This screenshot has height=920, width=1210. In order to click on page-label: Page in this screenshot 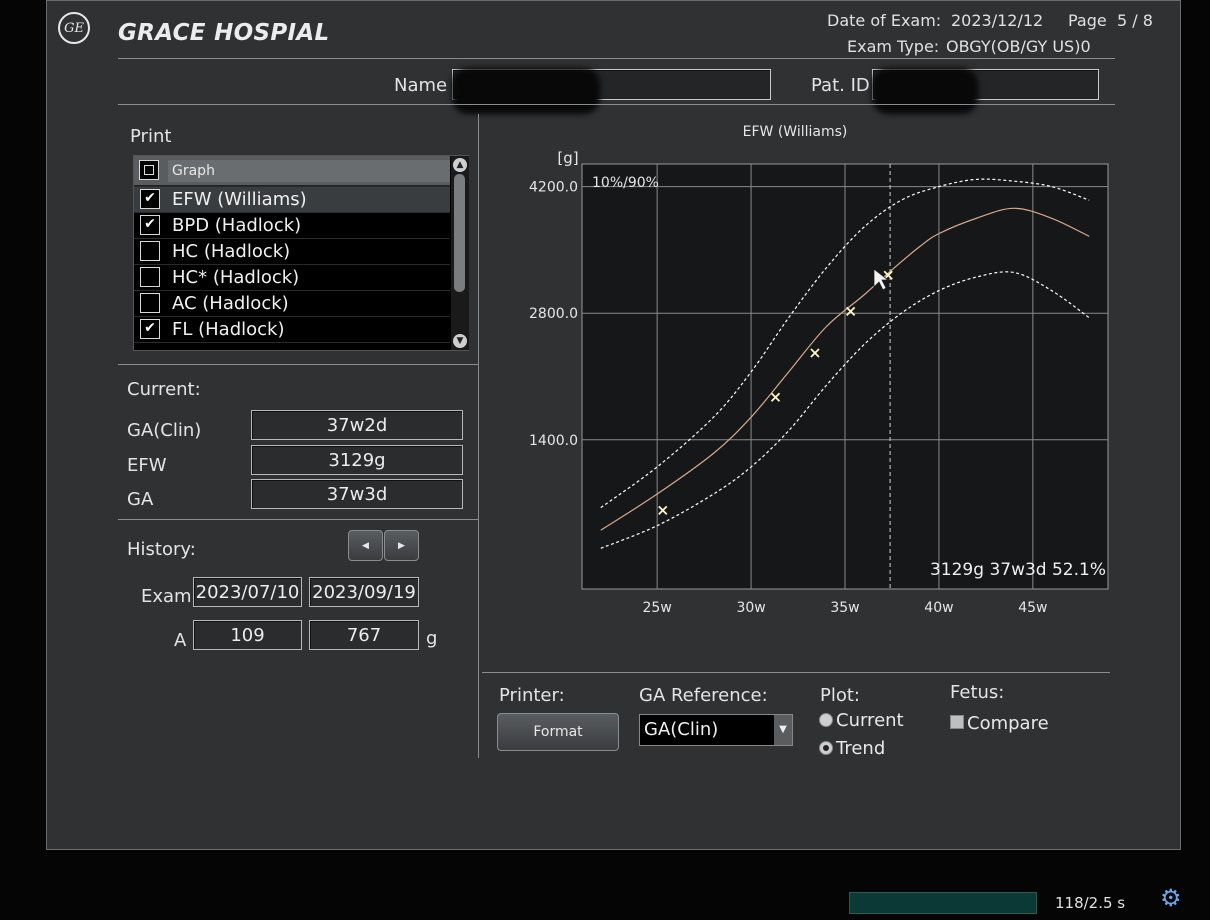, I will do `click(1087, 20)`.